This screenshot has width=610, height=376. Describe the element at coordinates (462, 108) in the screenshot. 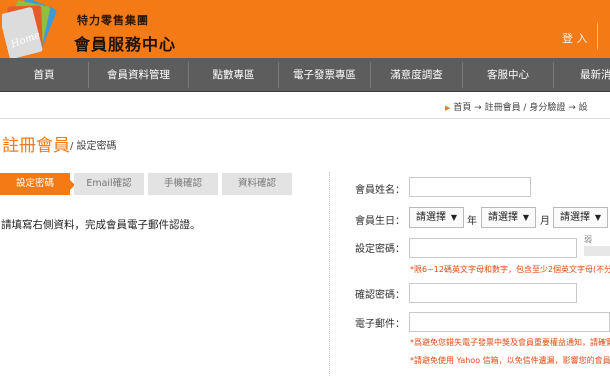

I see `breadcrumb-home: 首頁` at that location.